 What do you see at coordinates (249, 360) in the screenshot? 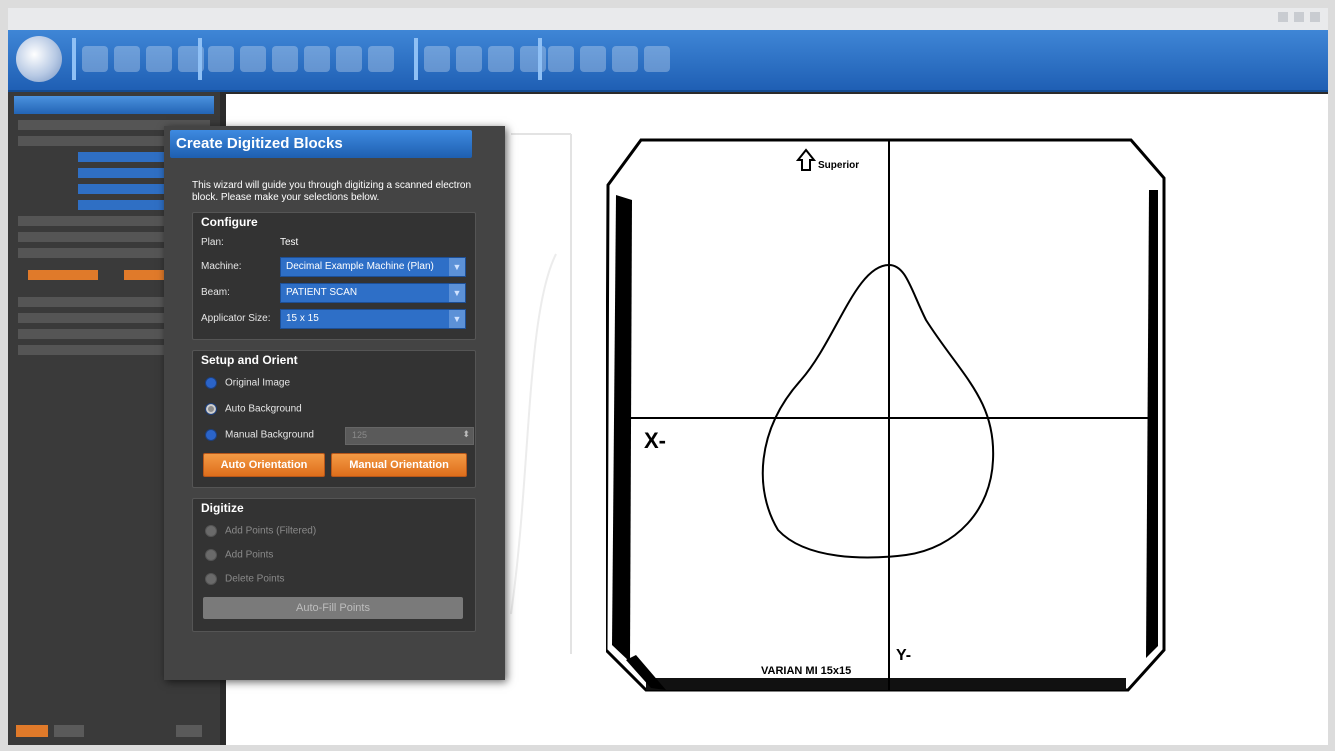
I see `setup-orient-heading: Setup and Orient` at bounding box center [249, 360].